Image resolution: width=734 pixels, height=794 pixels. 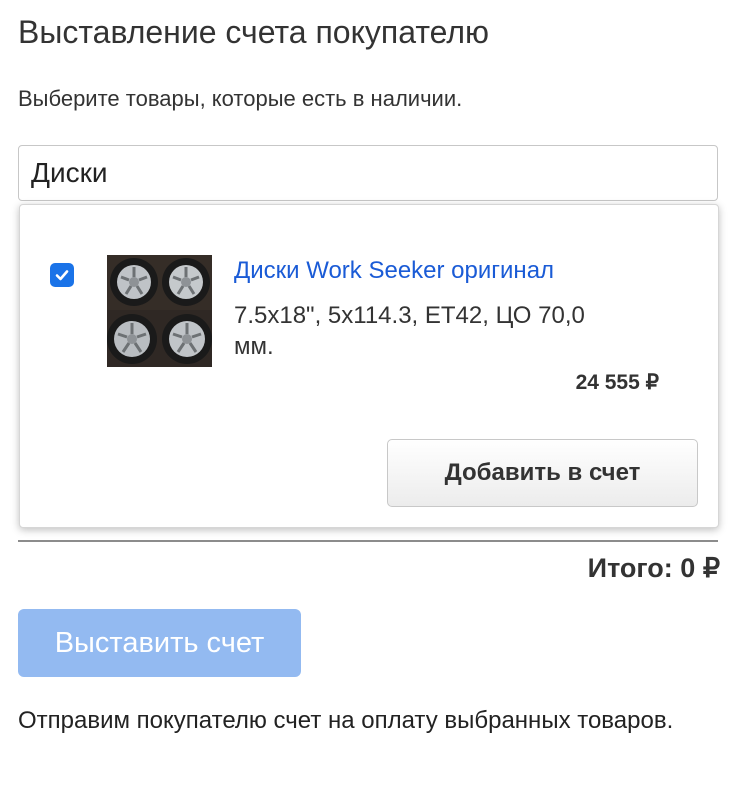 What do you see at coordinates (617, 382) in the screenshot?
I see `product-price: 24 555 ₽` at bounding box center [617, 382].